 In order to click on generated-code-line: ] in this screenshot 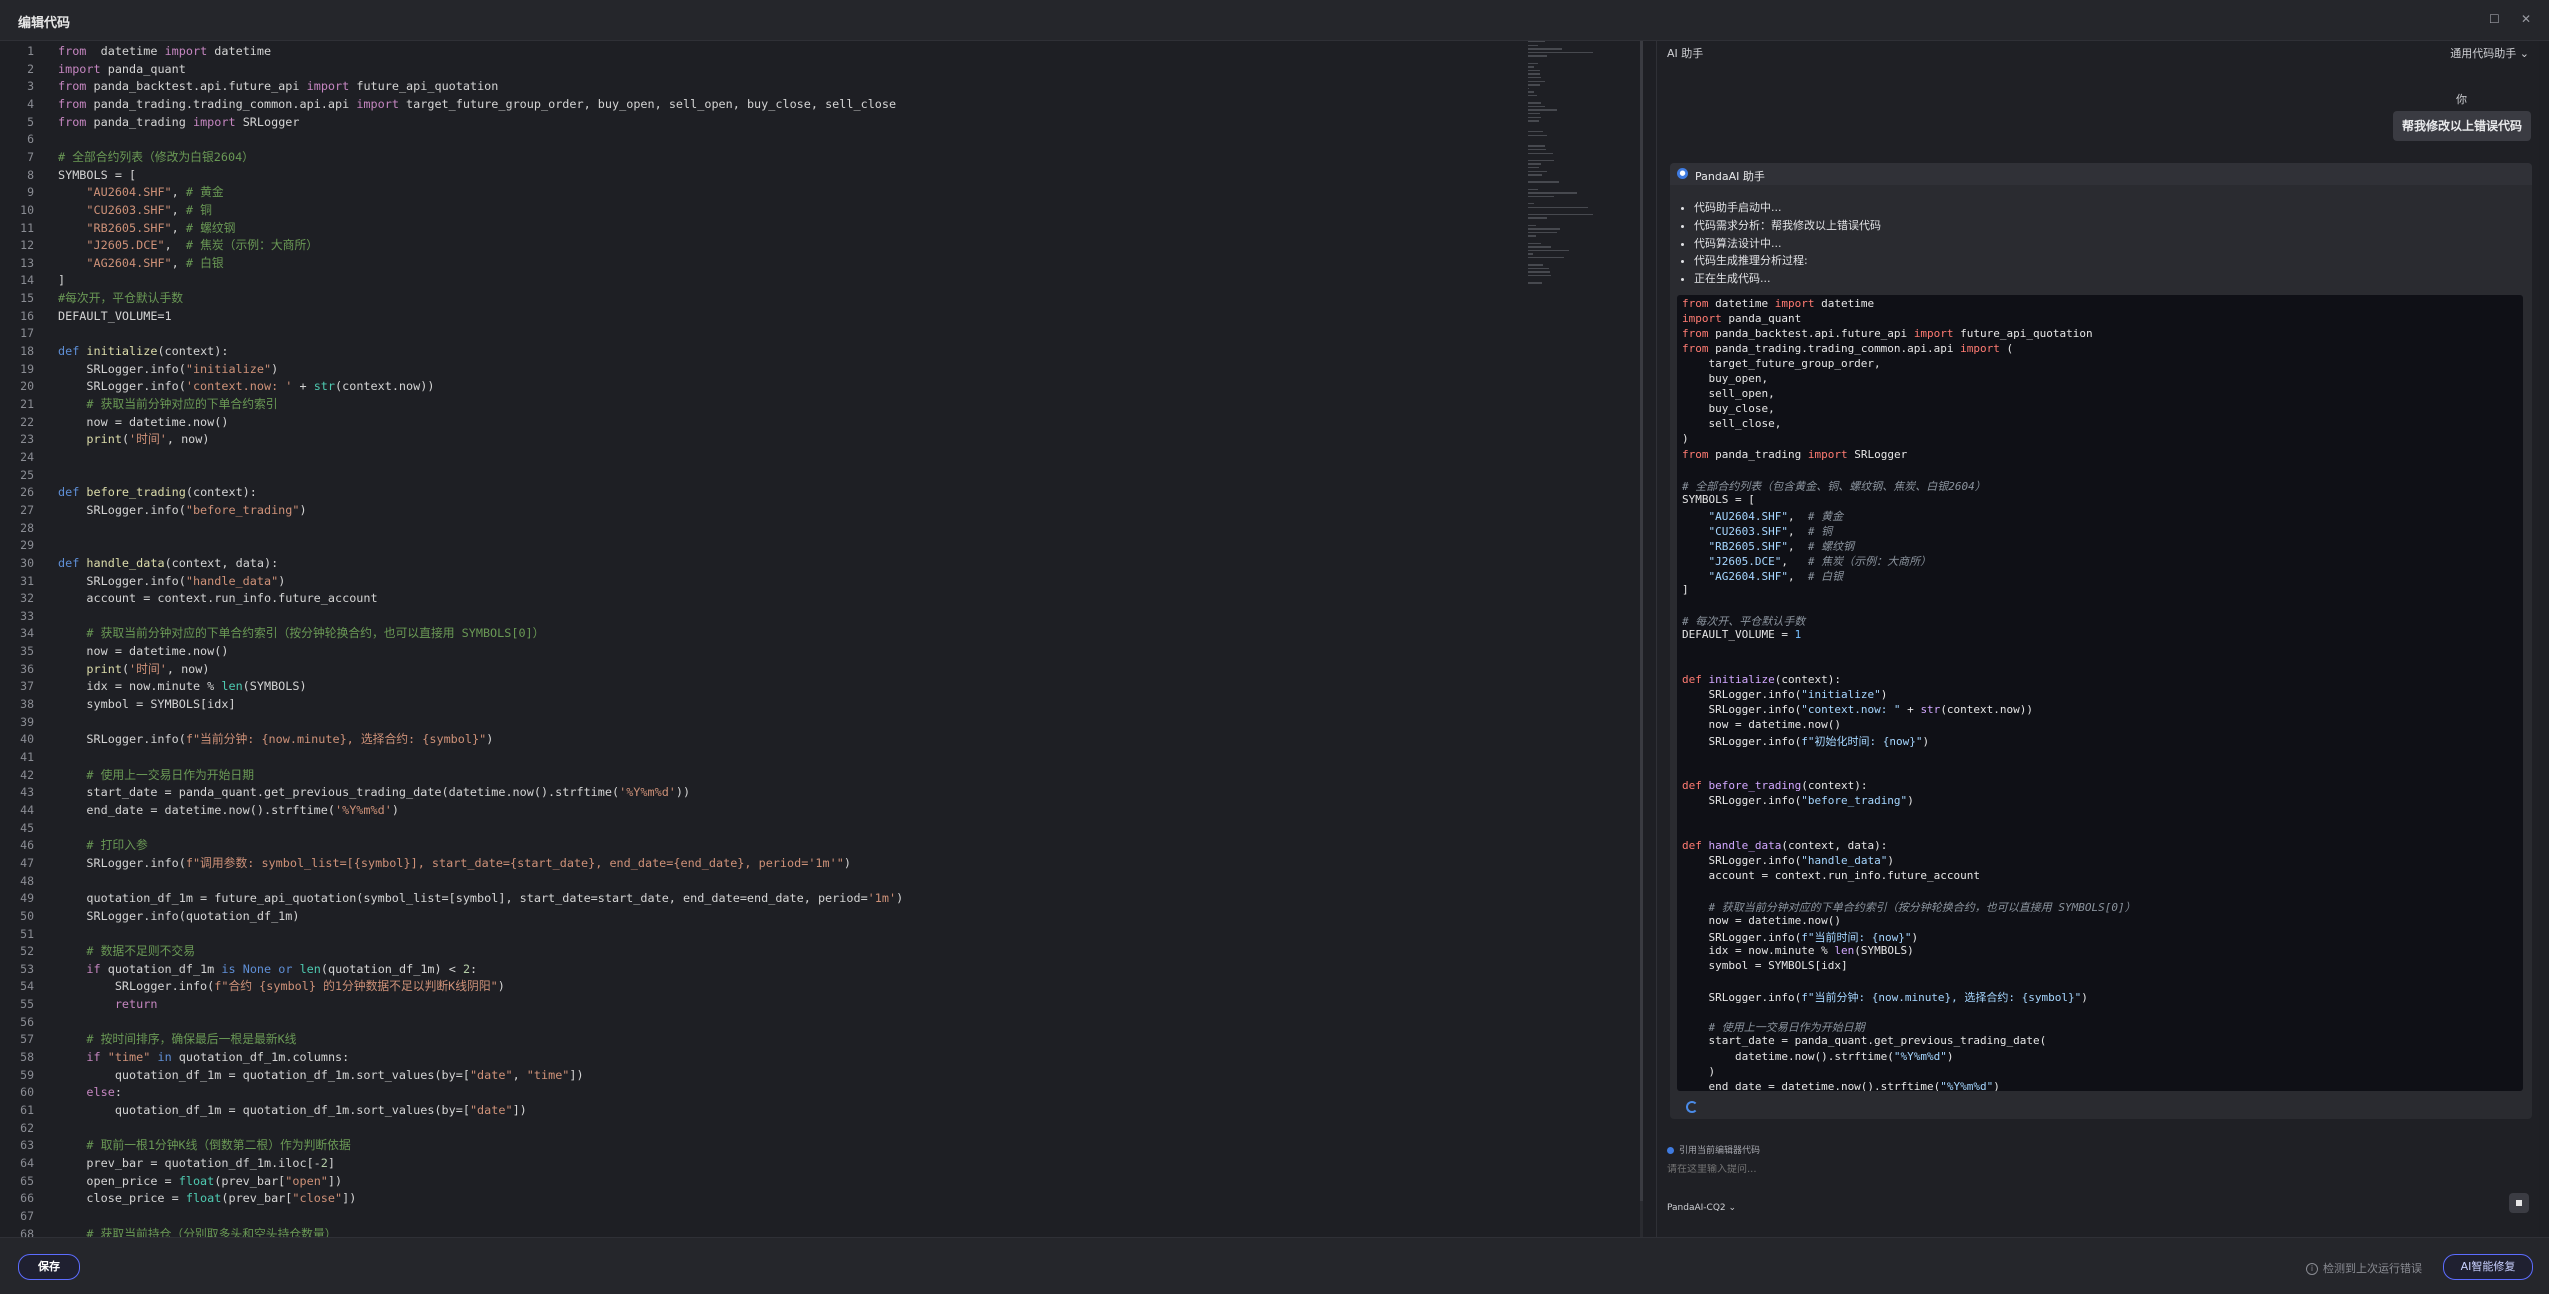, I will do `click(1685, 589)`.